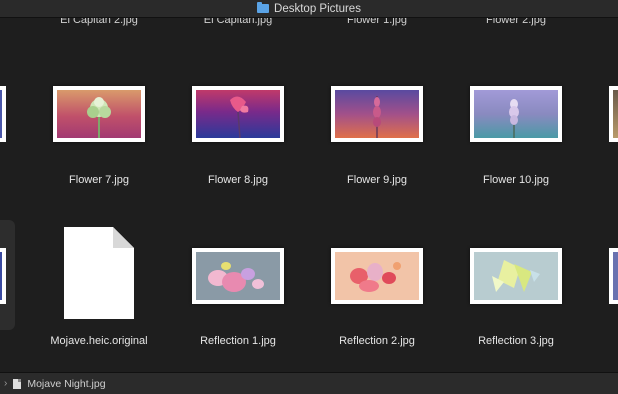  What do you see at coordinates (99, 341) in the screenshot?
I see `file-label: Mojave.heic.original` at bounding box center [99, 341].